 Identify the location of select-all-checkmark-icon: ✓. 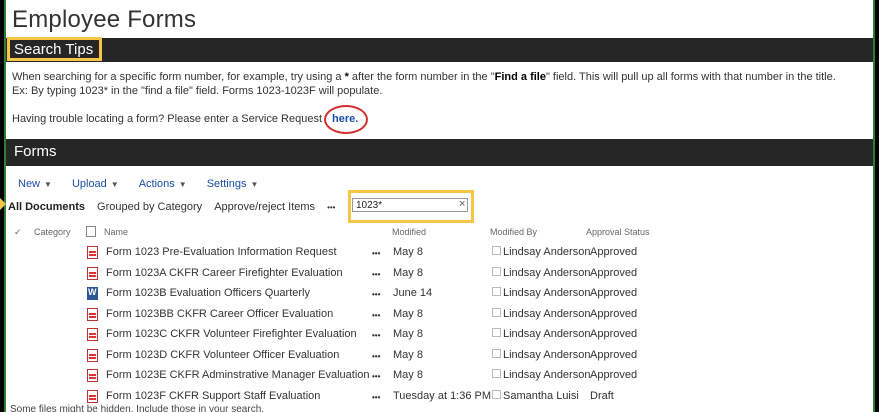
(18, 232).